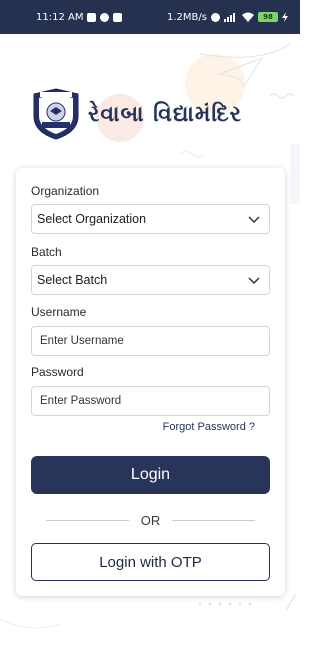  What do you see at coordinates (268, 17) in the screenshot?
I see `battery-icon: 98` at bounding box center [268, 17].